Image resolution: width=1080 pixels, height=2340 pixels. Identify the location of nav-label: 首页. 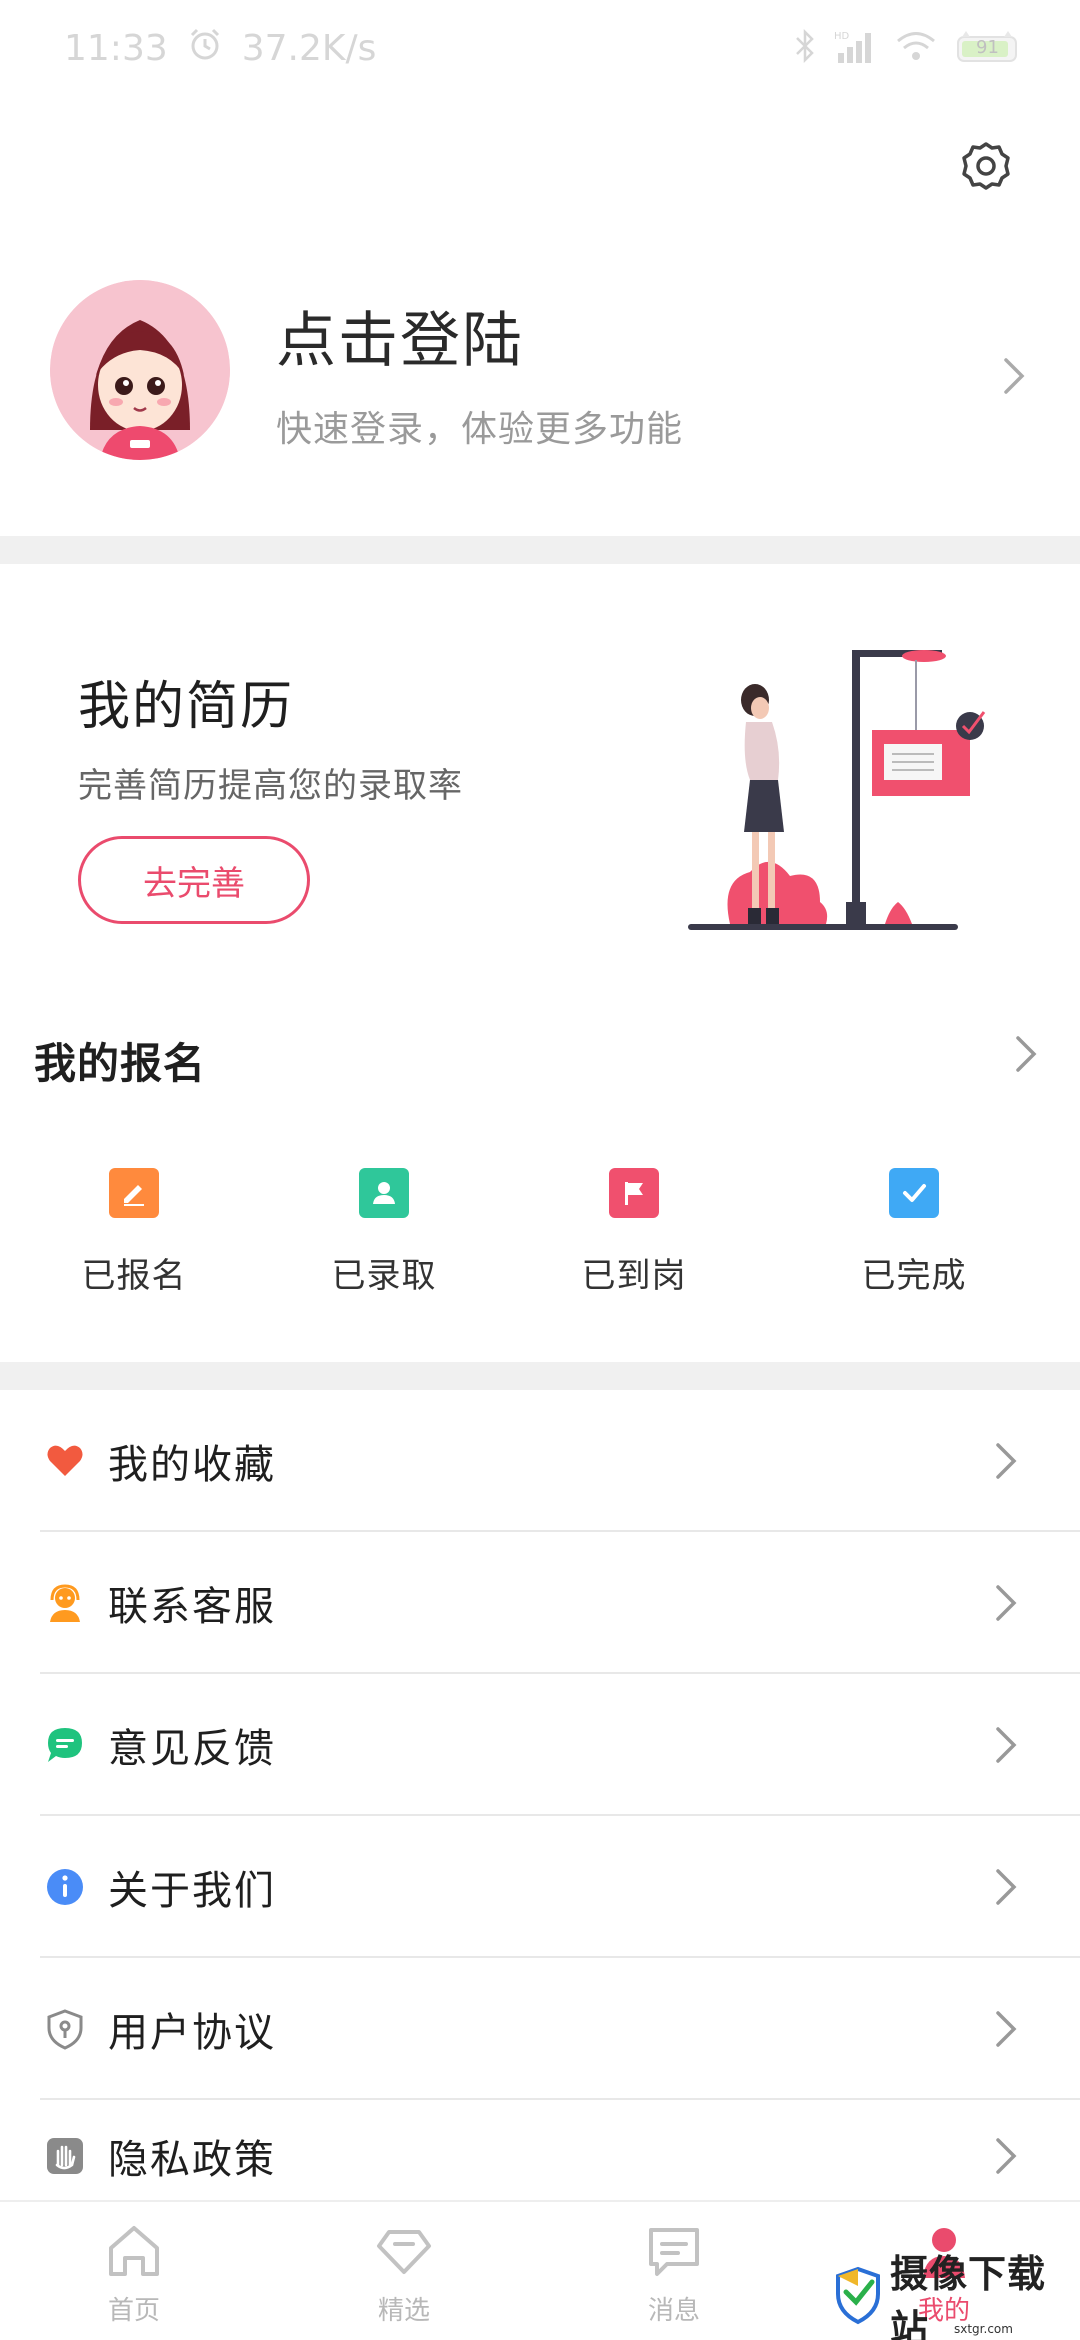
(133, 2311).